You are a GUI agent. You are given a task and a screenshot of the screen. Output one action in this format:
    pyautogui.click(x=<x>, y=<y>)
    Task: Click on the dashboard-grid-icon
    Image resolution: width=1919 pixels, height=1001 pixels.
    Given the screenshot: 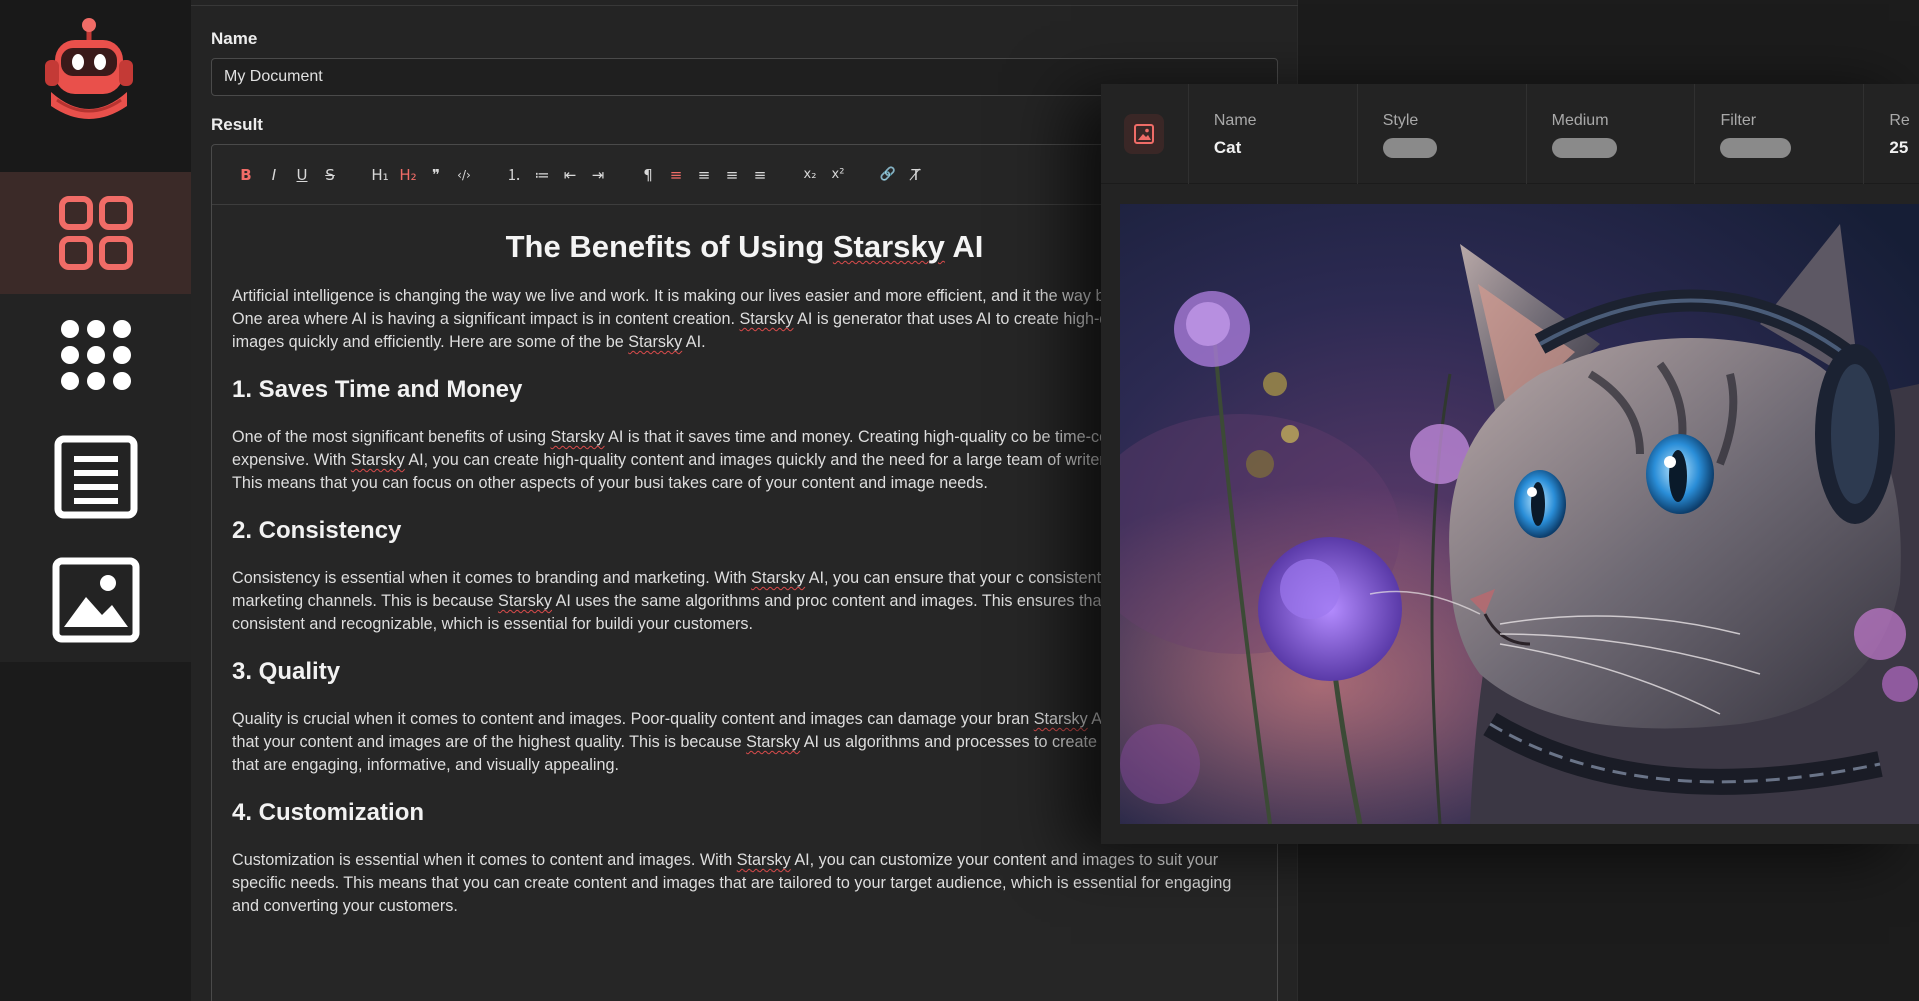 What is the action you would take?
    pyautogui.click(x=95, y=233)
    